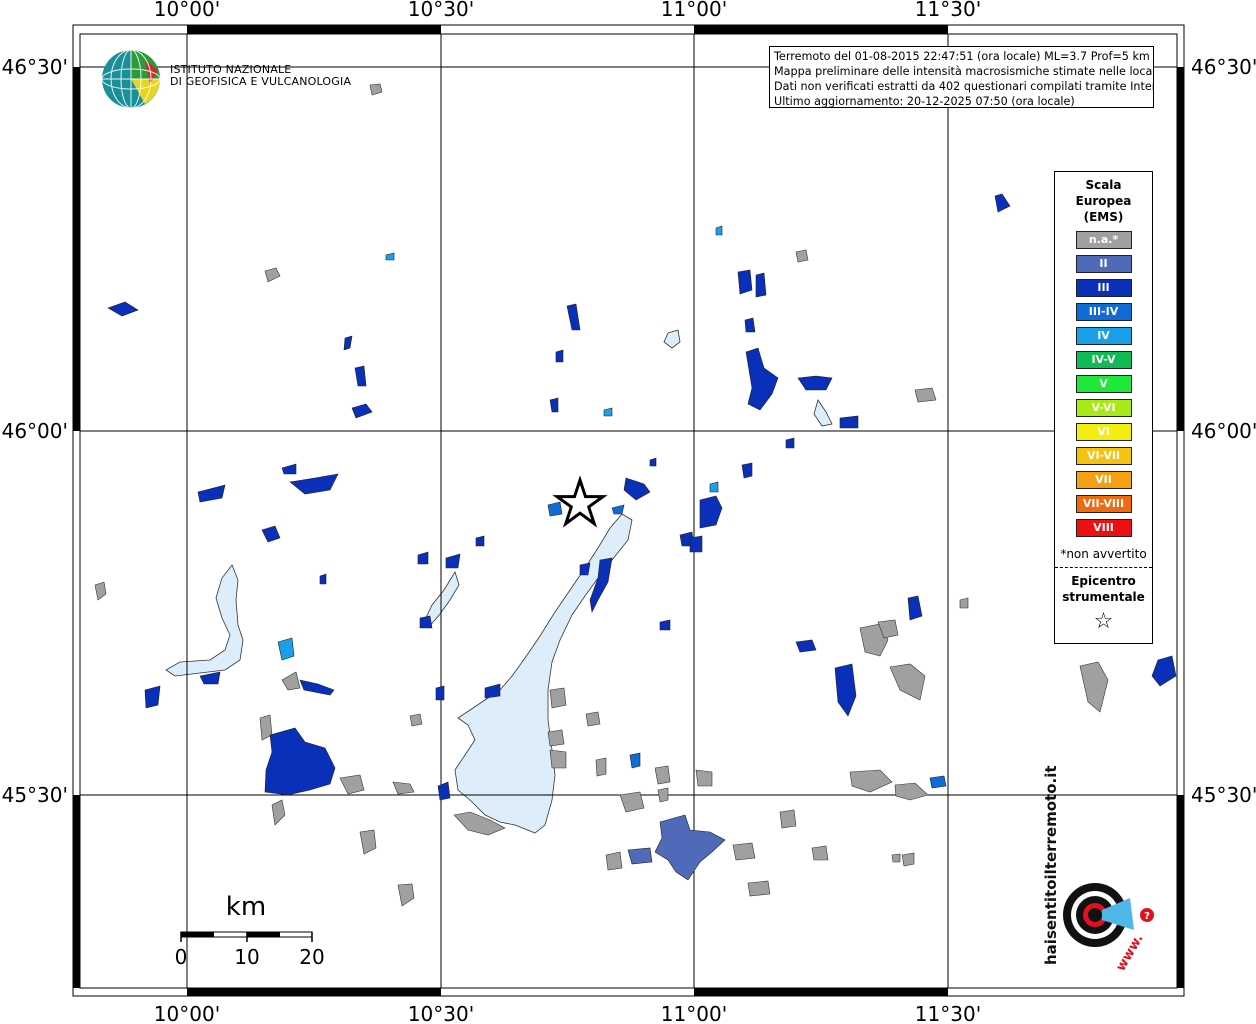 Image resolution: width=1256 pixels, height=1024 pixels. Describe the element at coordinates (1223, 795) in the screenshot. I see `axis-right-2: 45°30'` at that location.